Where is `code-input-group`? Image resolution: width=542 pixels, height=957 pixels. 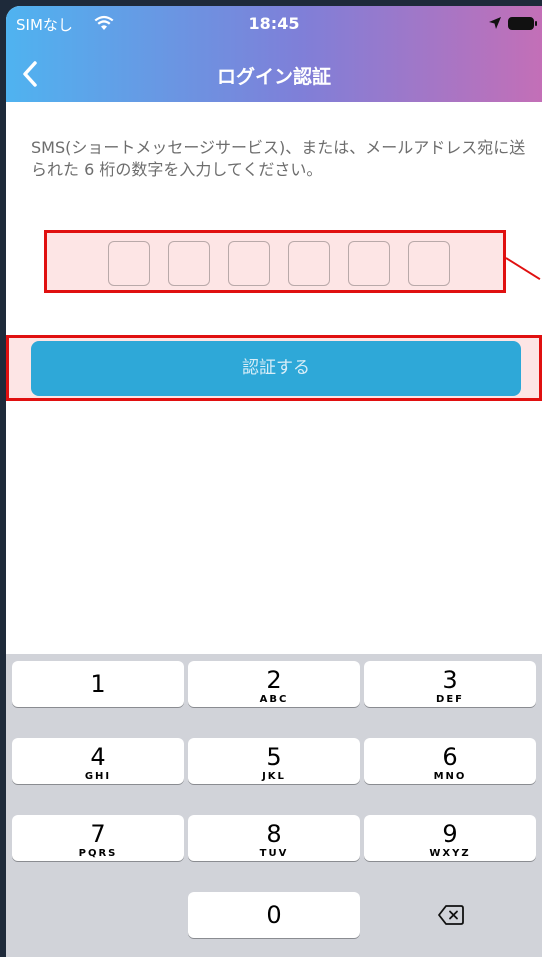 code-input-group is located at coordinates (275, 261).